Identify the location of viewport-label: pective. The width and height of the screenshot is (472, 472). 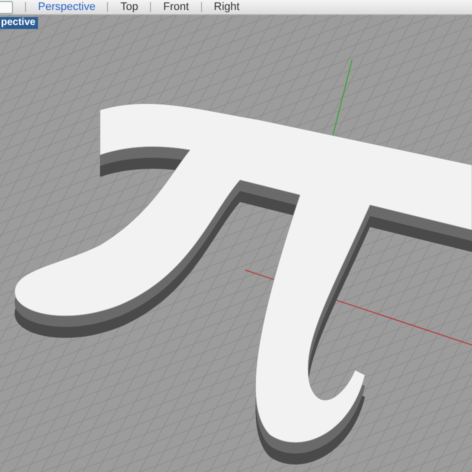
(19, 23).